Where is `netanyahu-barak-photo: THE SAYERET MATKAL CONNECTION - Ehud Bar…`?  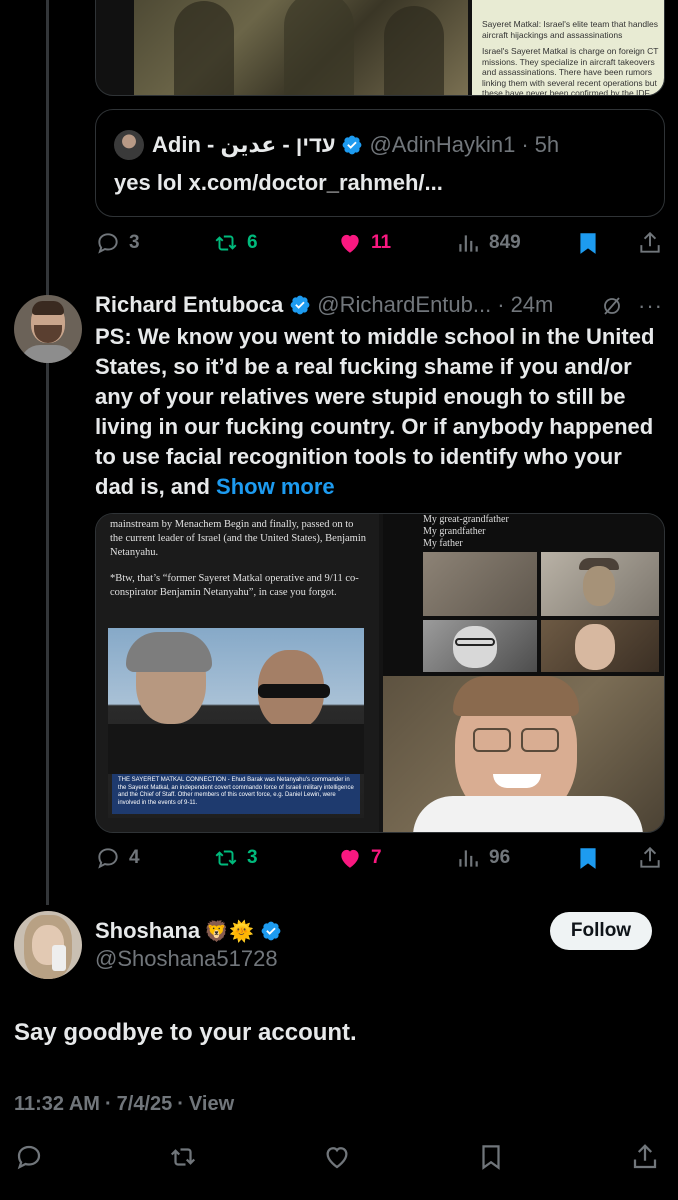
netanyahu-barak-photo: THE SAYERET MATKAL CONNECTION - Ehud Bar… is located at coordinates (236, 723).